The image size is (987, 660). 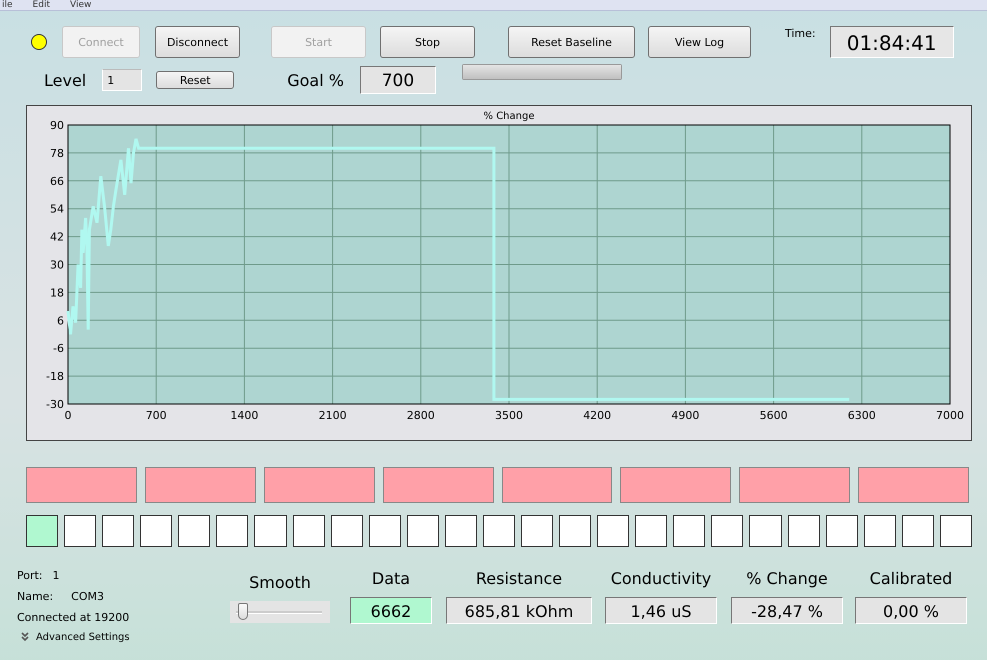 I want to click on y-tick-label: -18, so click(x=55, y=377).